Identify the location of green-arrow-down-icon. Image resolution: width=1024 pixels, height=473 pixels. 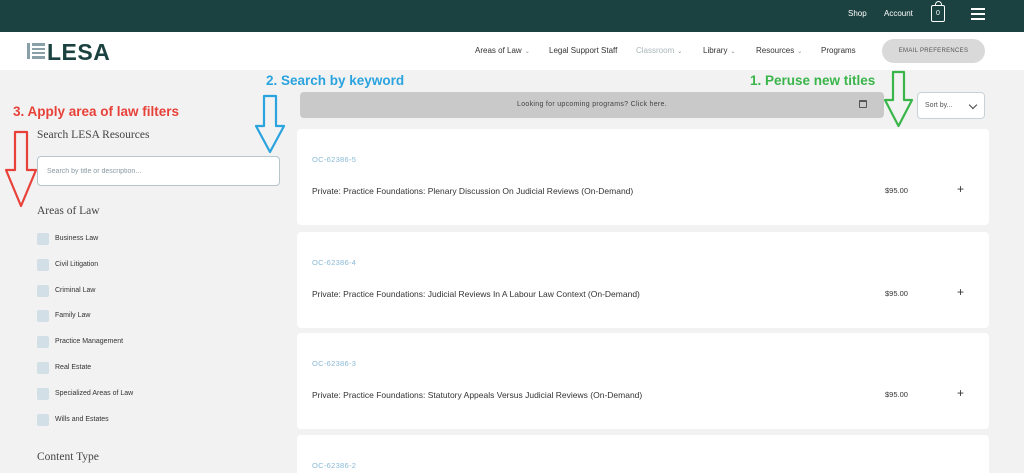
(899, 99).